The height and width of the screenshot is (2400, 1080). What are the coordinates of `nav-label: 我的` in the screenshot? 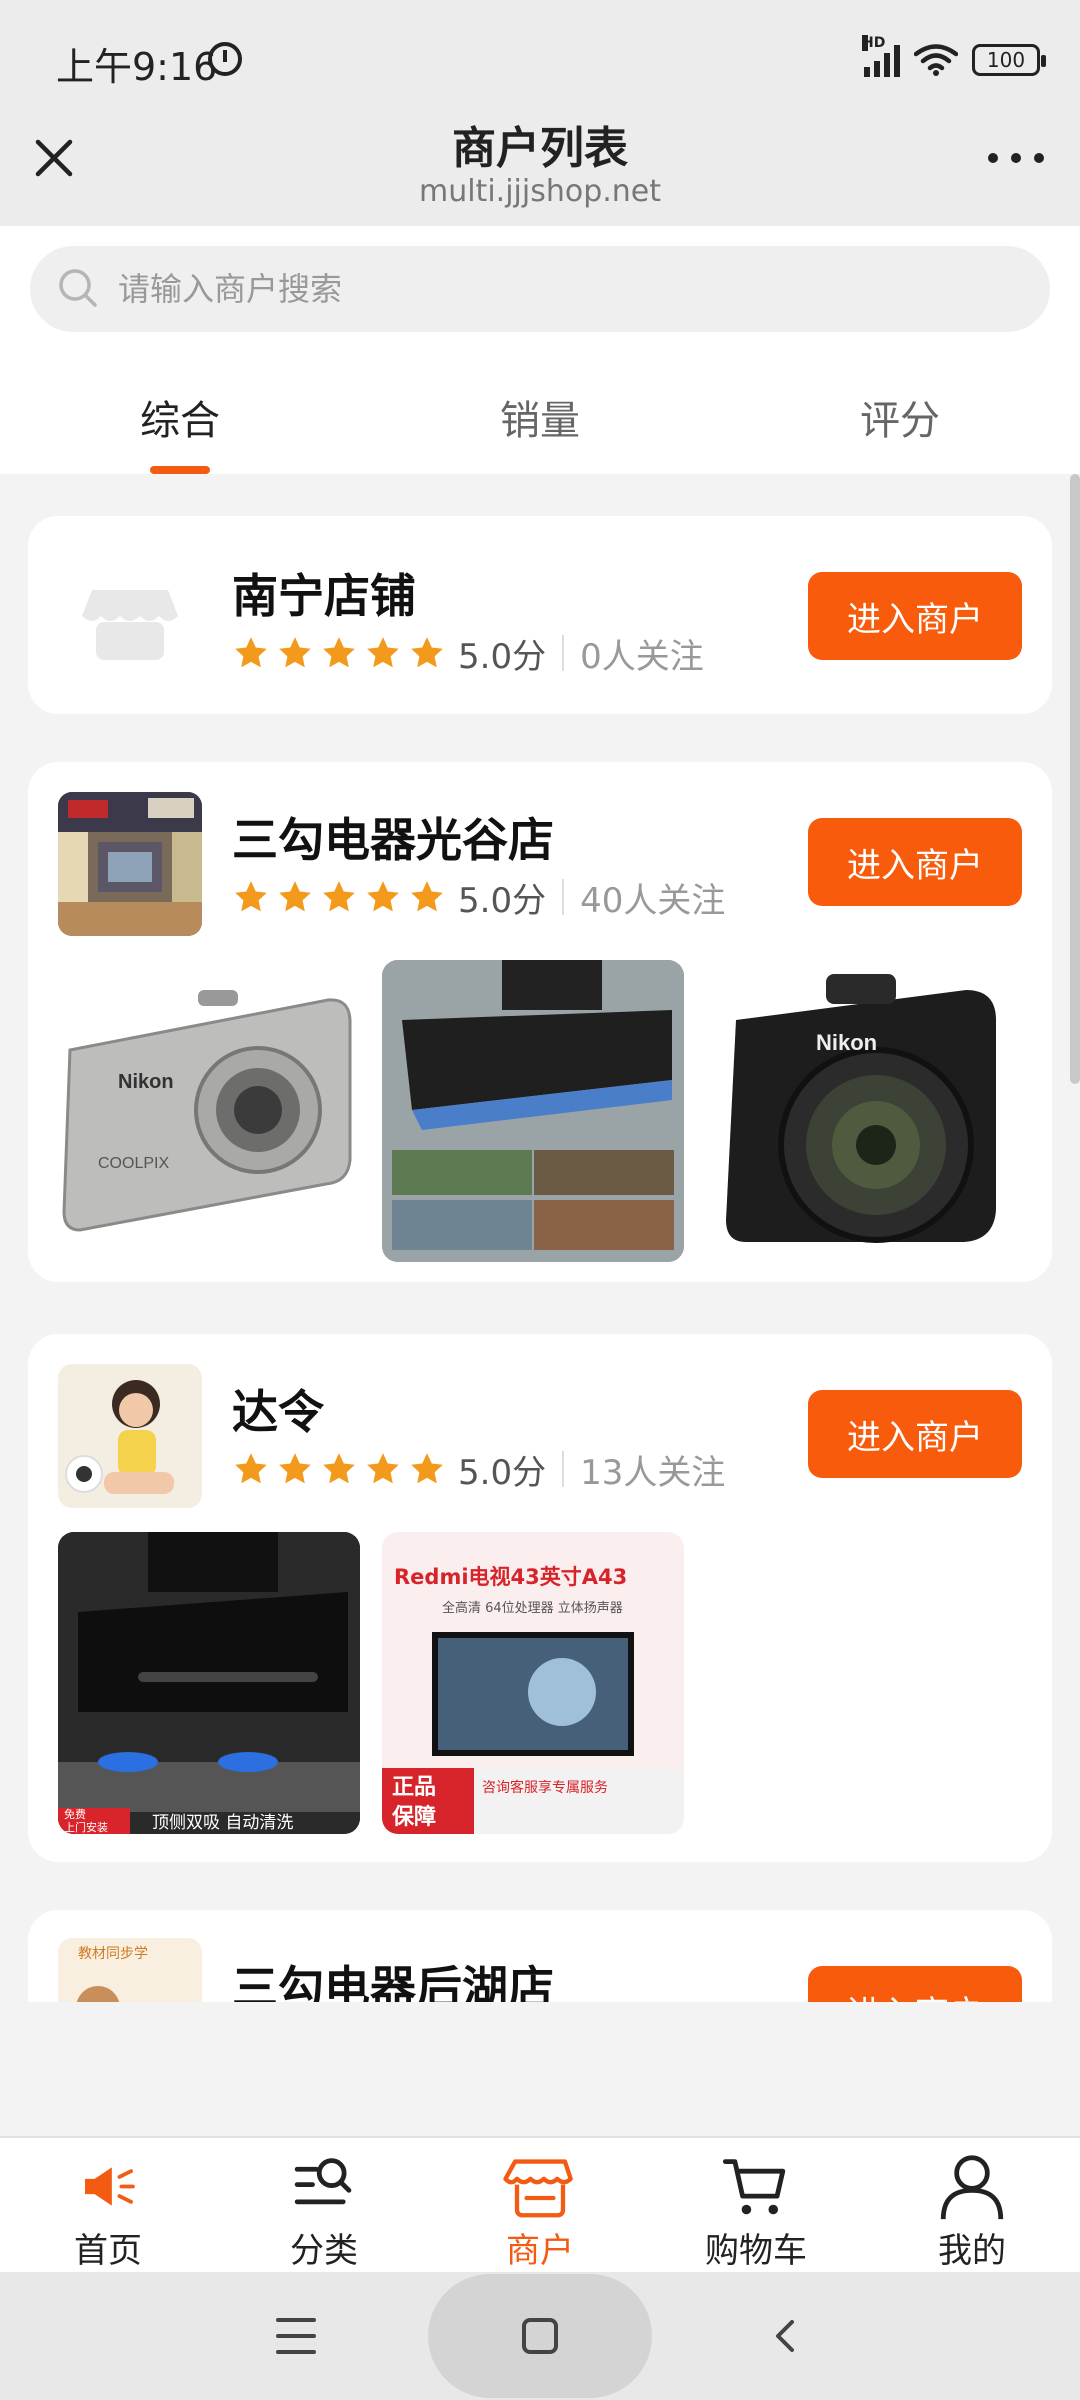 It's located at (972, 2251).